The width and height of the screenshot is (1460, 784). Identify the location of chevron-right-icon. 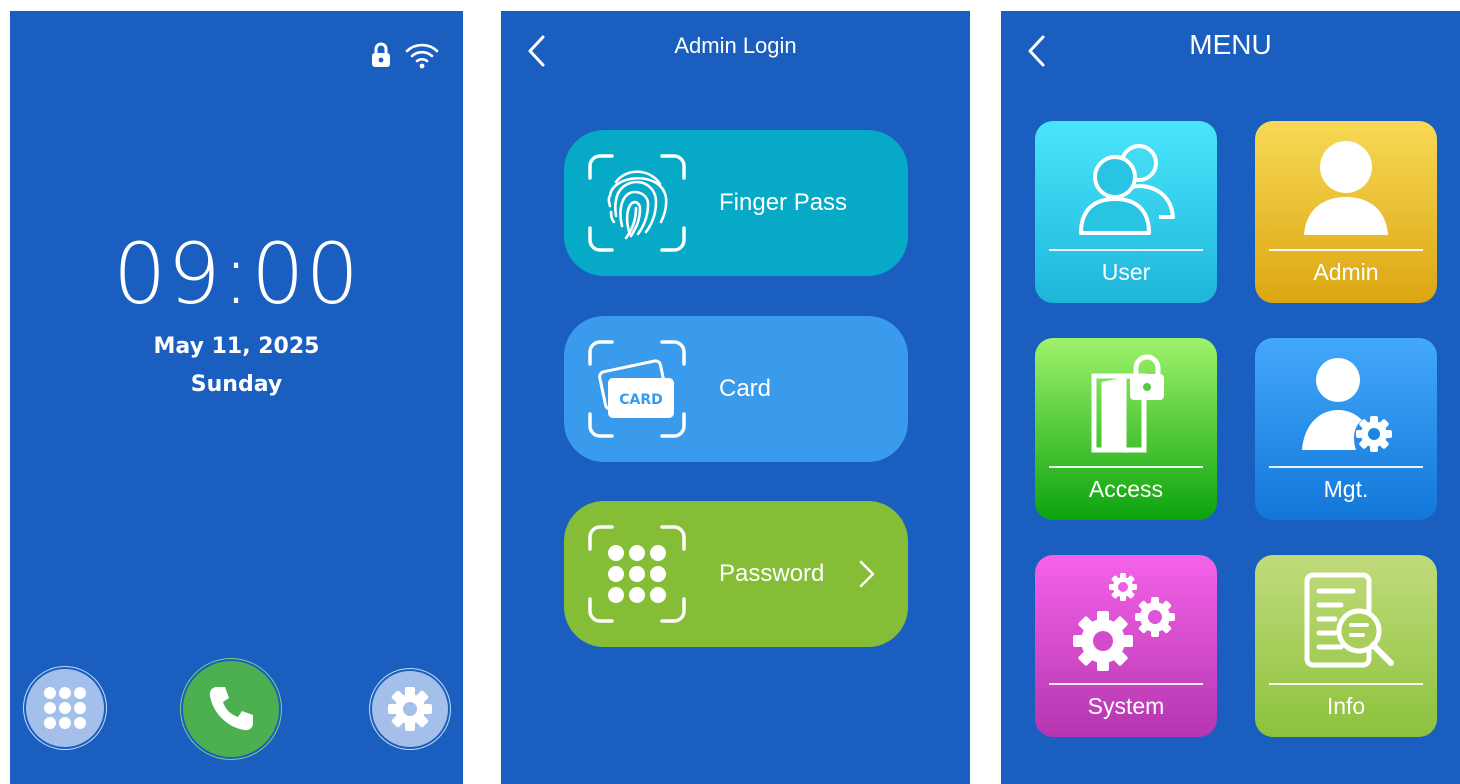
(867, 574).